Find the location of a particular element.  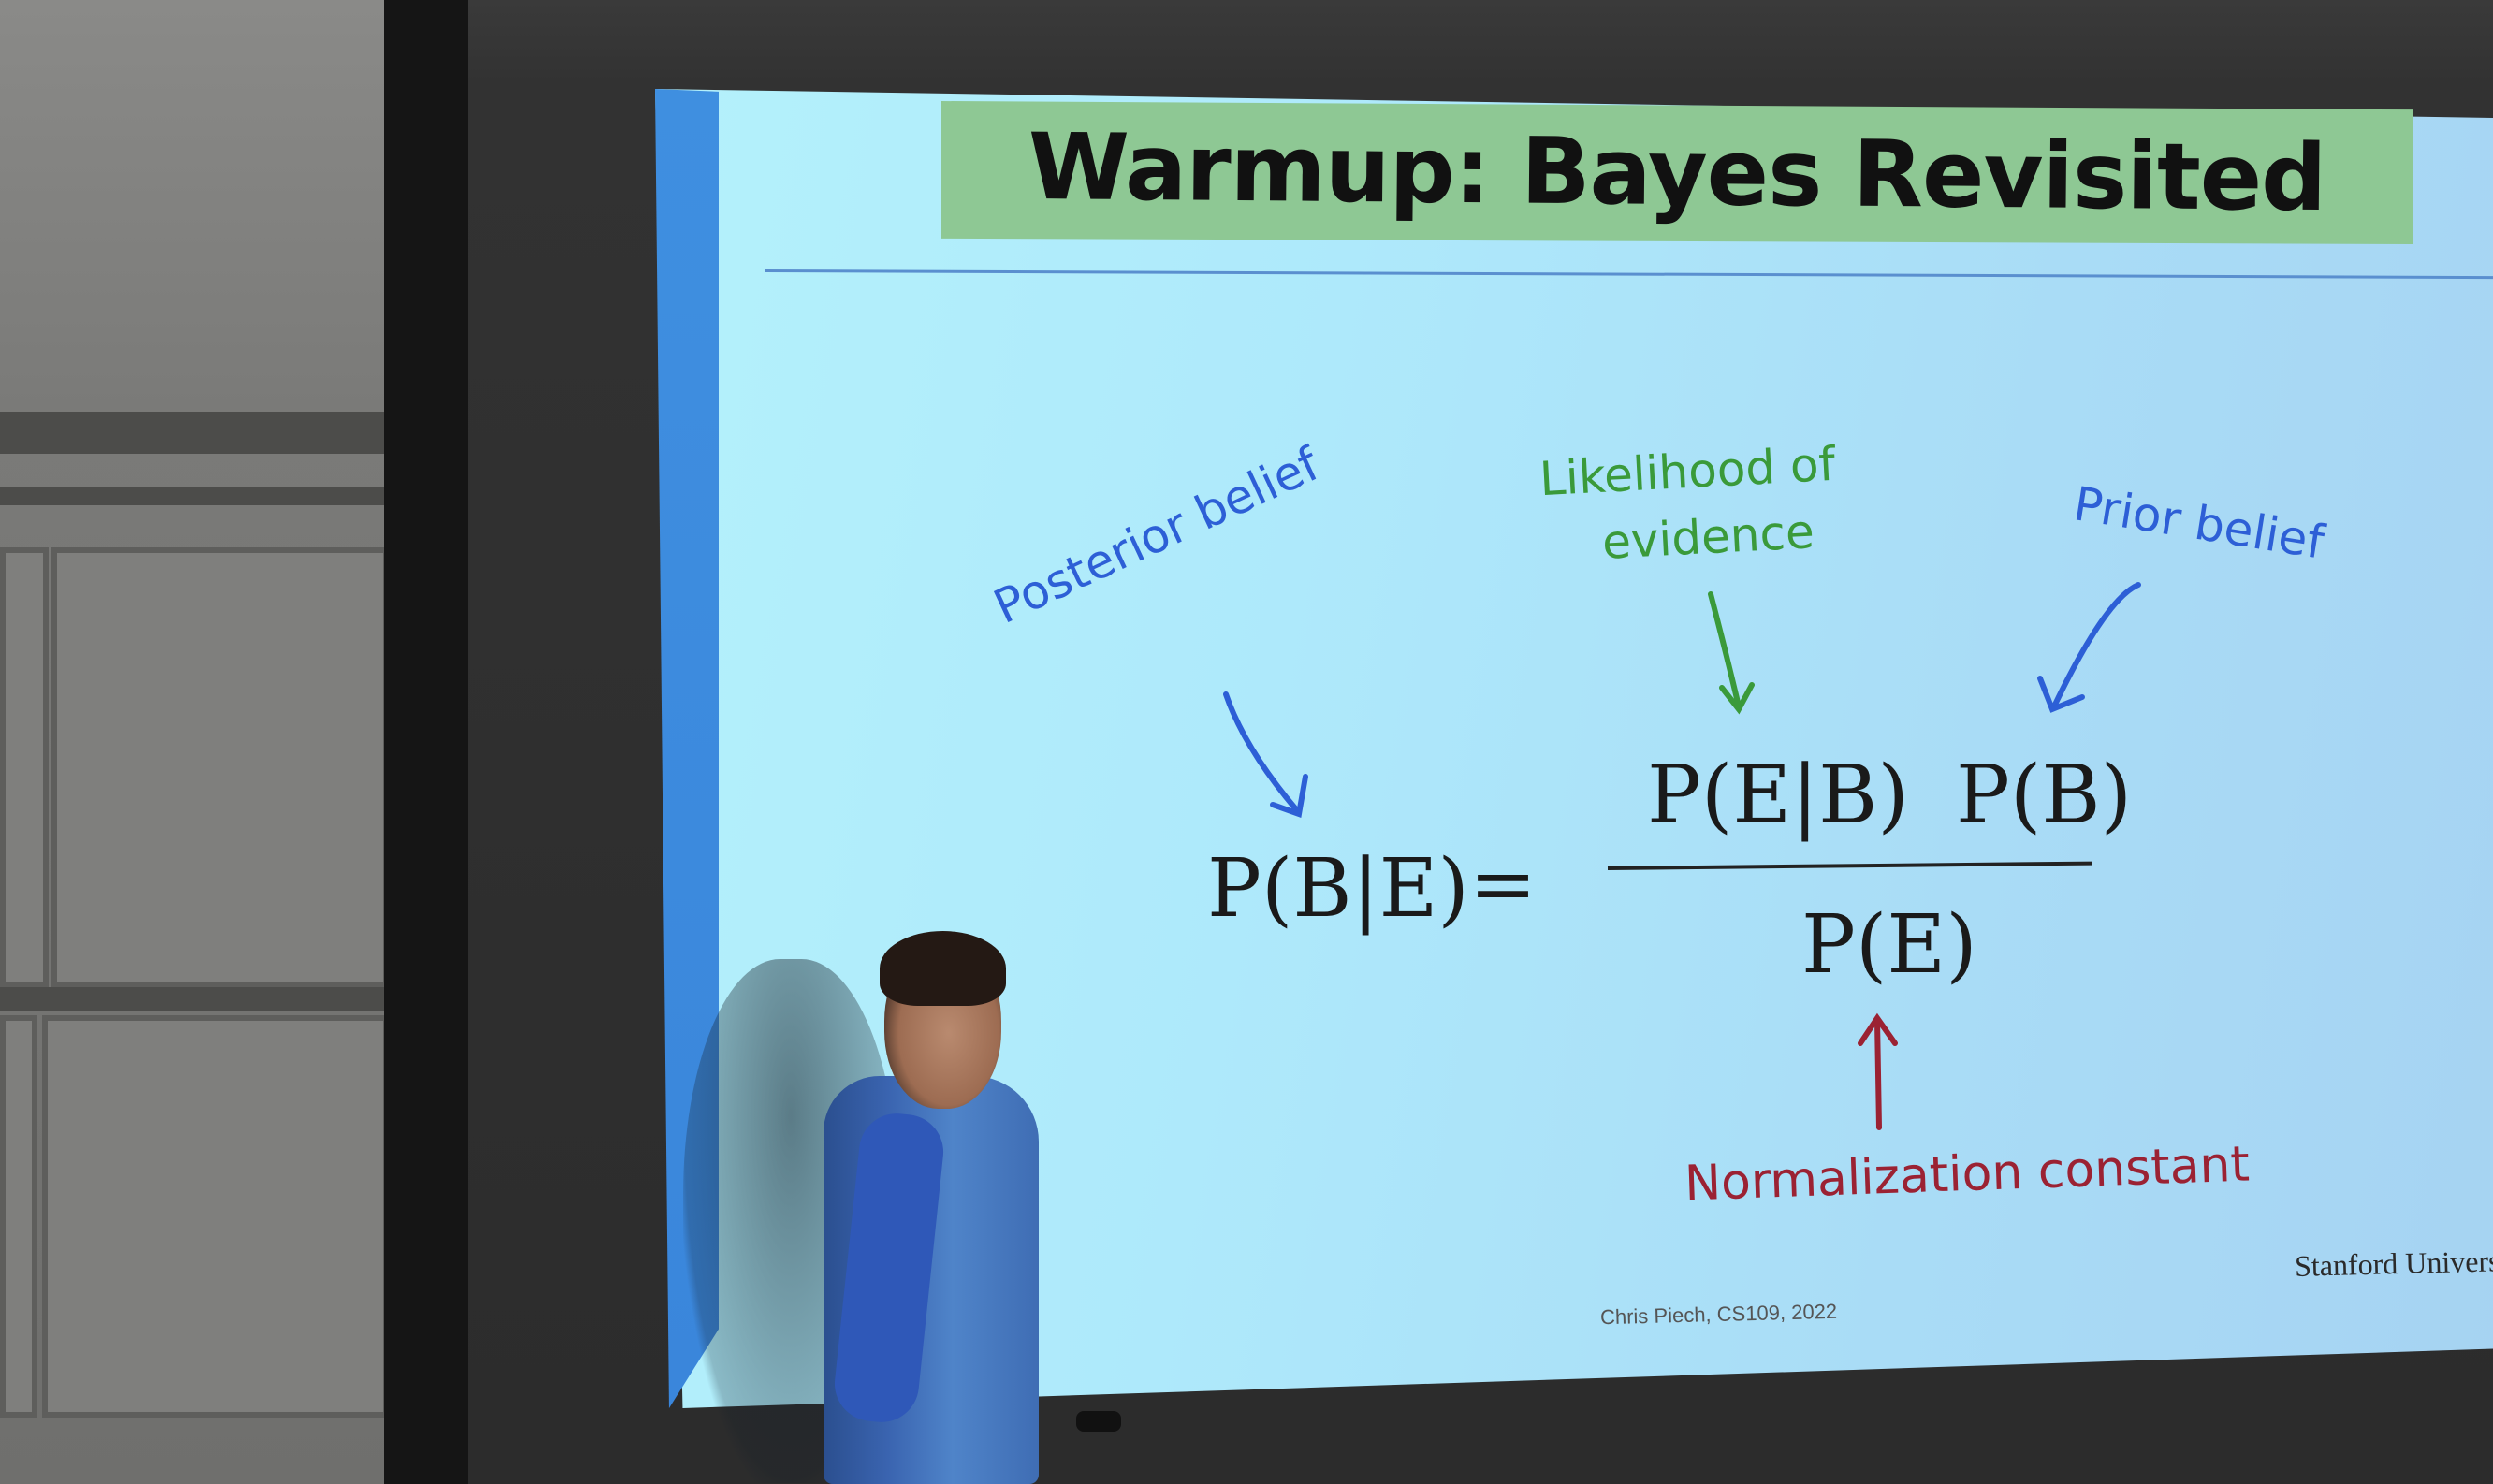

posterior-arrow is located at coordinates (1266, 755).